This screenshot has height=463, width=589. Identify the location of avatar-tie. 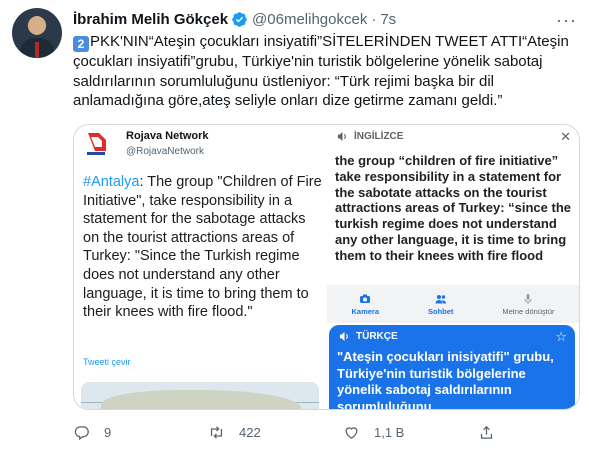
(37, 50).